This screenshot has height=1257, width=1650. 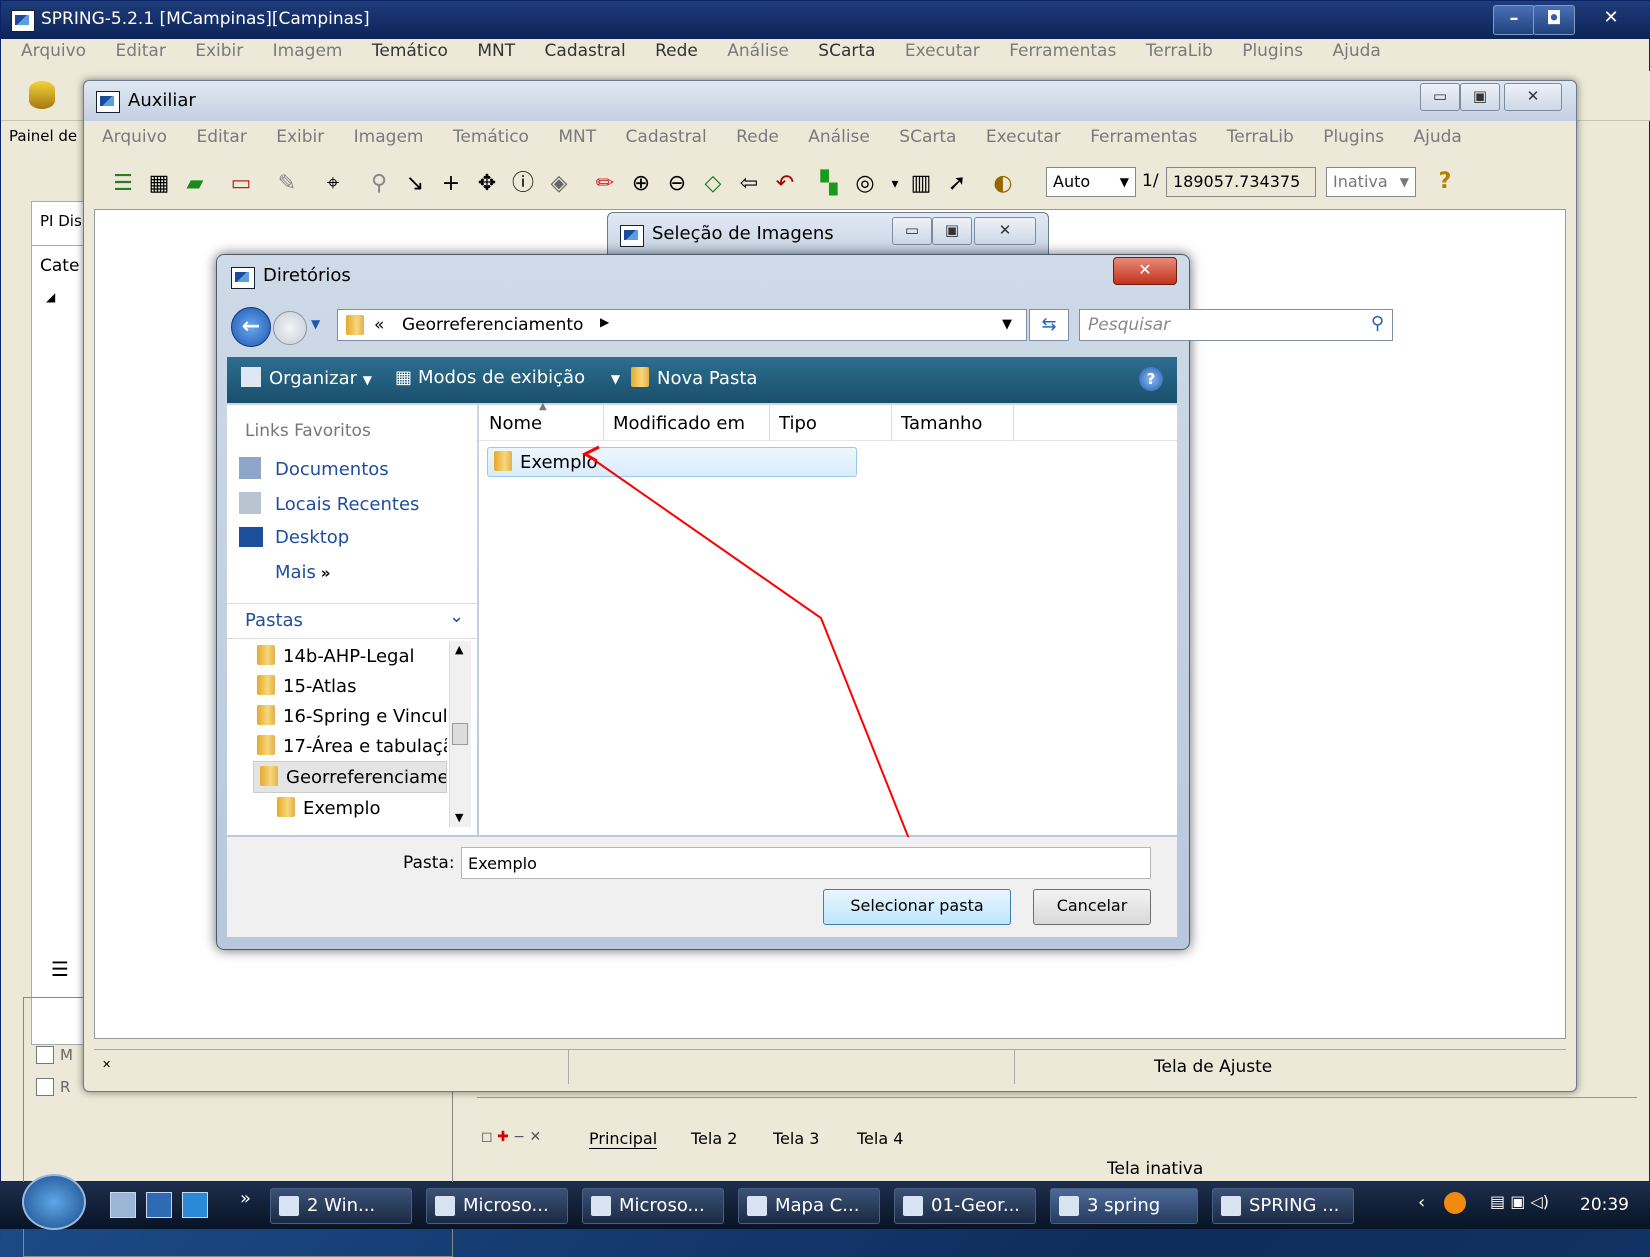 I want to click on aux-menu-analise: Análise, so click(x=839, y=137).